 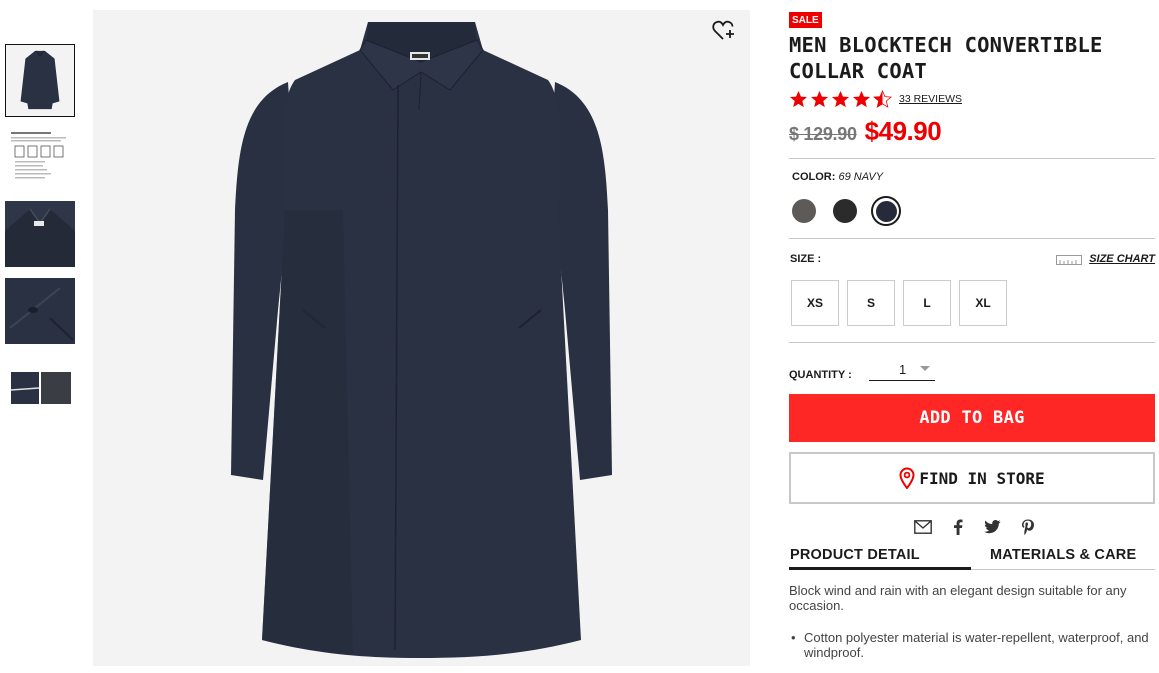 What do you see at coordinates (958, 527) in the screenshot?
I see `facebook-icon` at bounding box center [958, 527].